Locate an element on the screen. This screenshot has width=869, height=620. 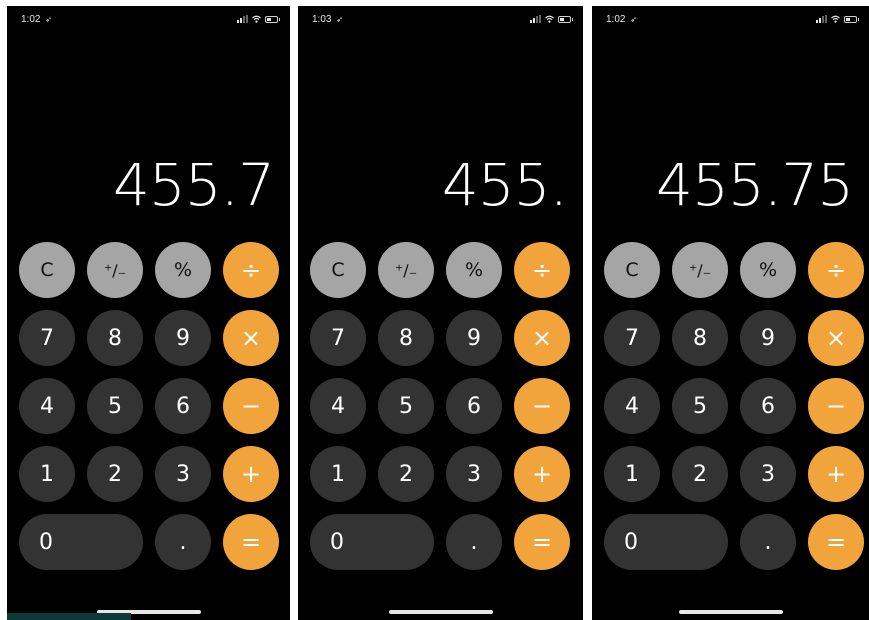
status-time: 1:03 ➶ is located at coordinates (327, 19).